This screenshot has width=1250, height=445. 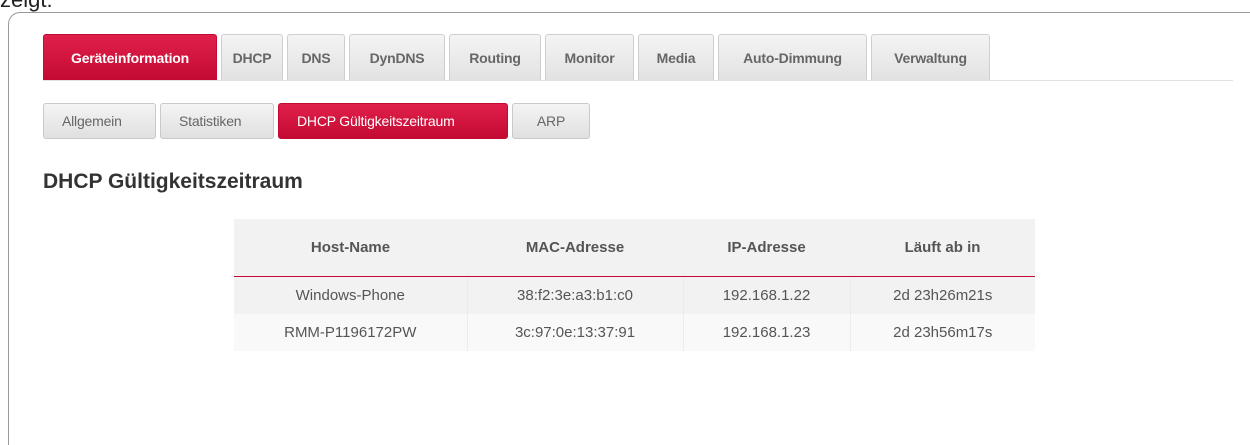 I want to click on page-title: DHCP Gültigkeitszeitraum, so click(x=173, y=181).